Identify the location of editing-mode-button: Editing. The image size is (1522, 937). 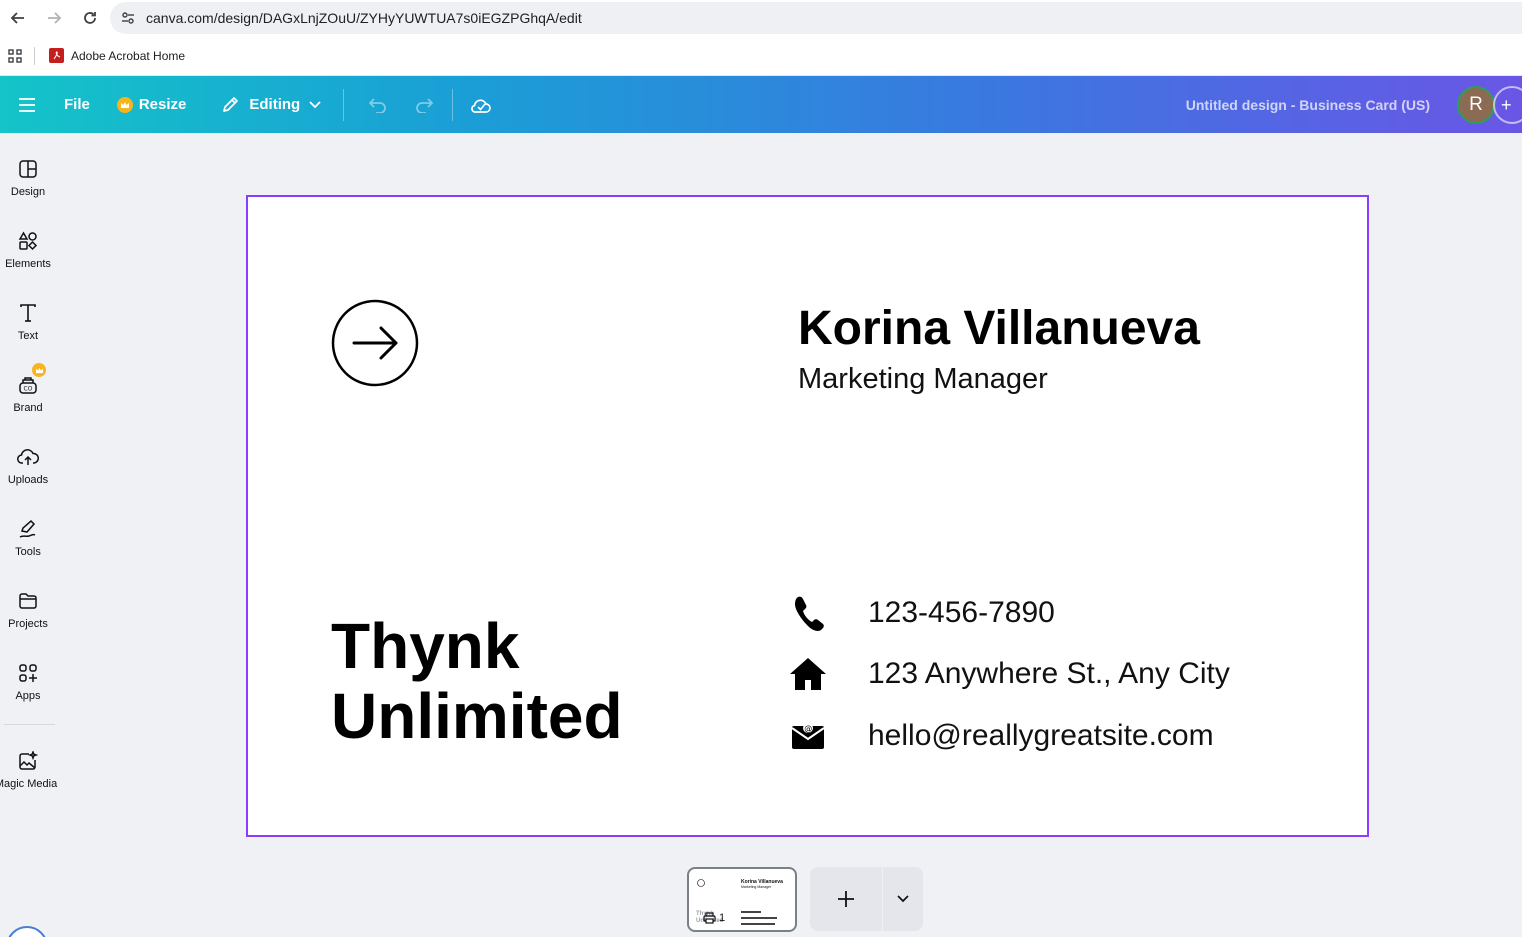
(271, 105).